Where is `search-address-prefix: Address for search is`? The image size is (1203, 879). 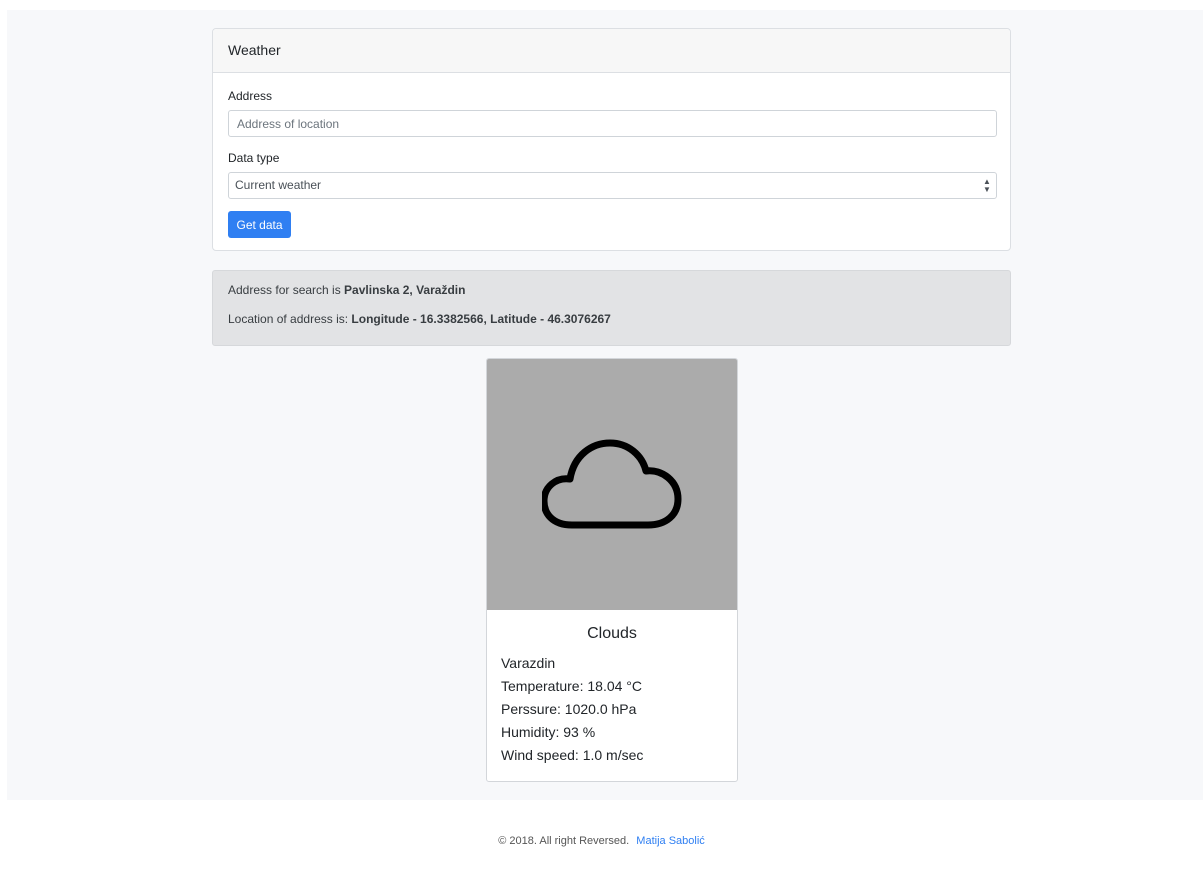
search-address-prefix: Address for search is is located at coordinates (286, 290).